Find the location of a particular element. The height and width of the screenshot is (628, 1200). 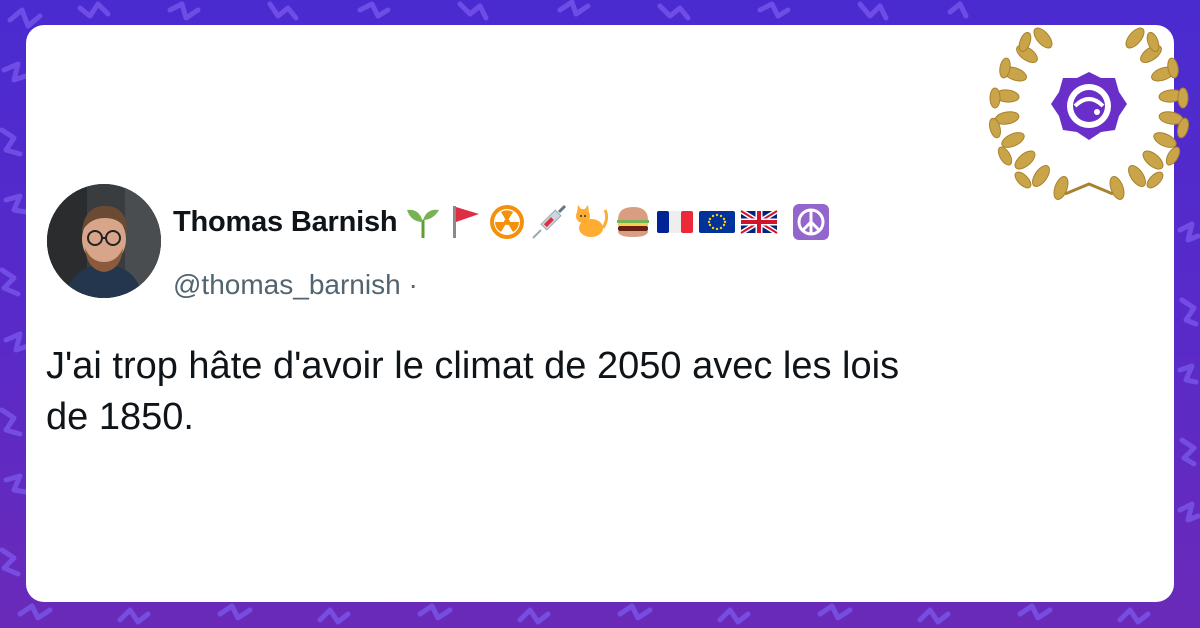

radioactive-icon is located at coordinates (507, 222).